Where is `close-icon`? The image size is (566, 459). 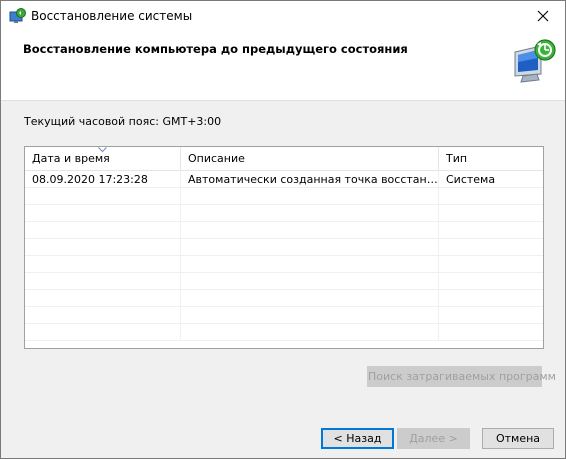 close-icon is located at coordinates (543, 16).